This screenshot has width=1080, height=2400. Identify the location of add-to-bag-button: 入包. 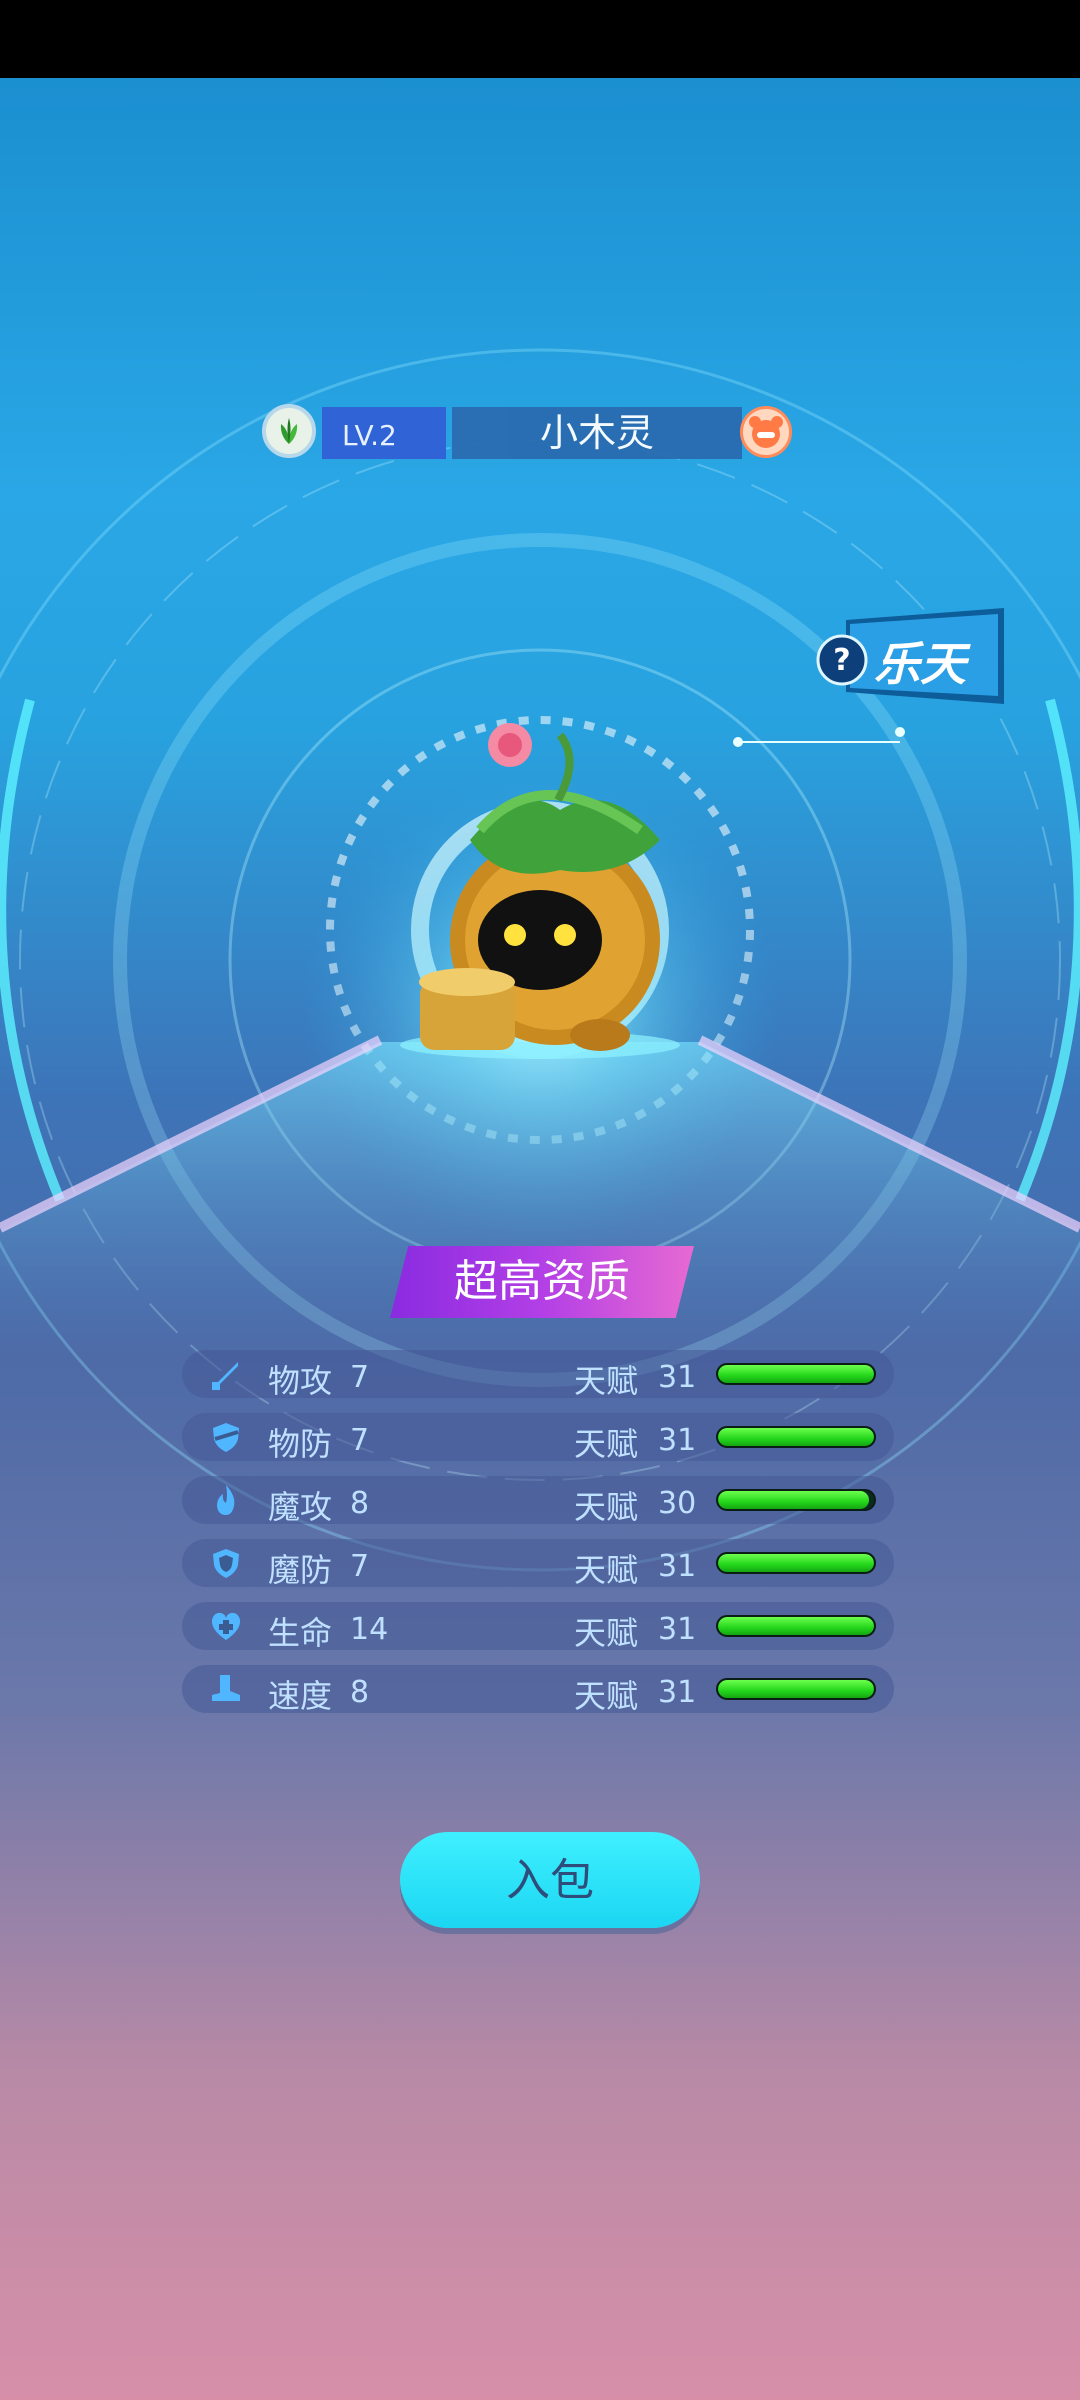
(550, 1880).